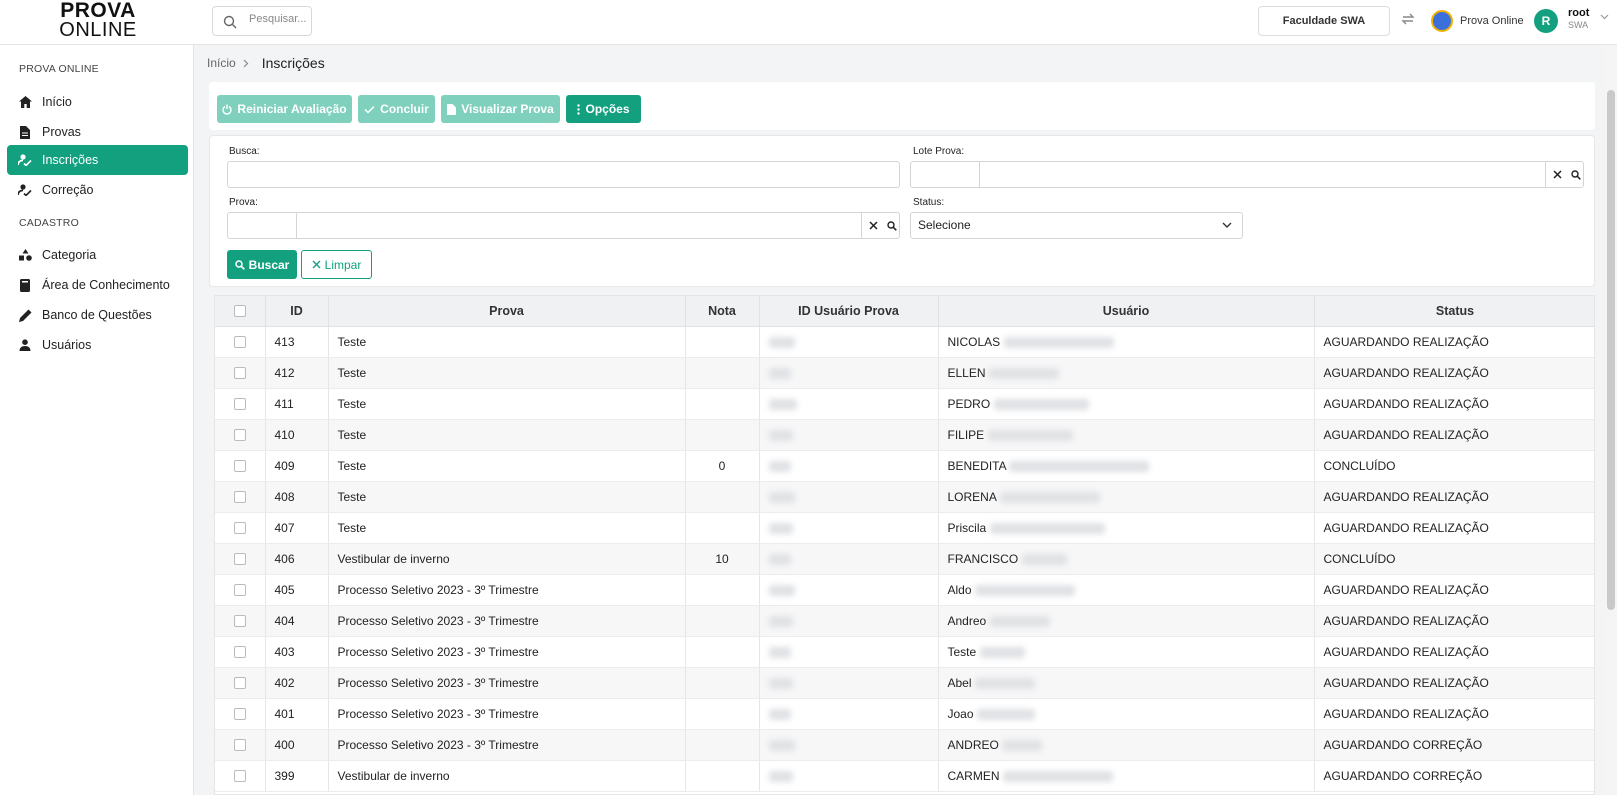  I want to click on page-scrollbar, so click(1611, 420).